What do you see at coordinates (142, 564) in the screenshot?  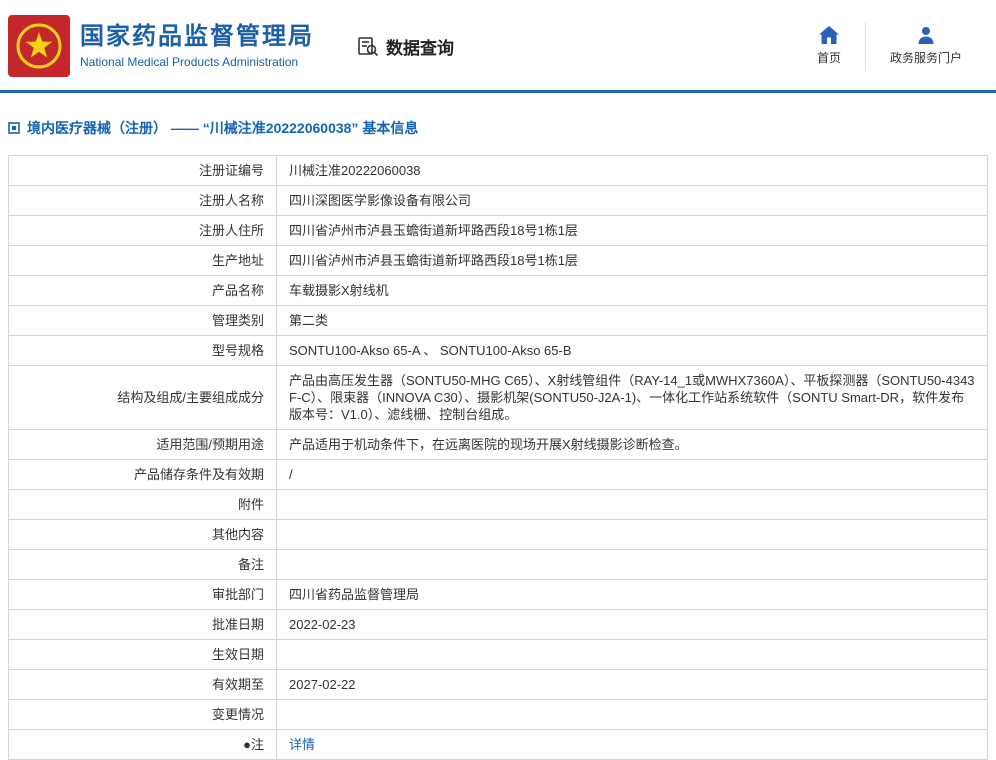 I see `row-label: 备注` at bounding box center [142, 564].